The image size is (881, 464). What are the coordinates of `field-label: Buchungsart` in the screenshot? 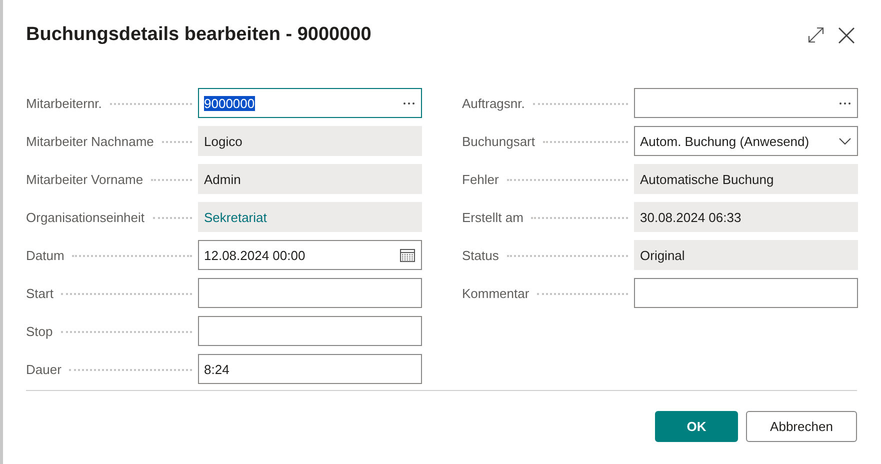 It's located at (498, 141).